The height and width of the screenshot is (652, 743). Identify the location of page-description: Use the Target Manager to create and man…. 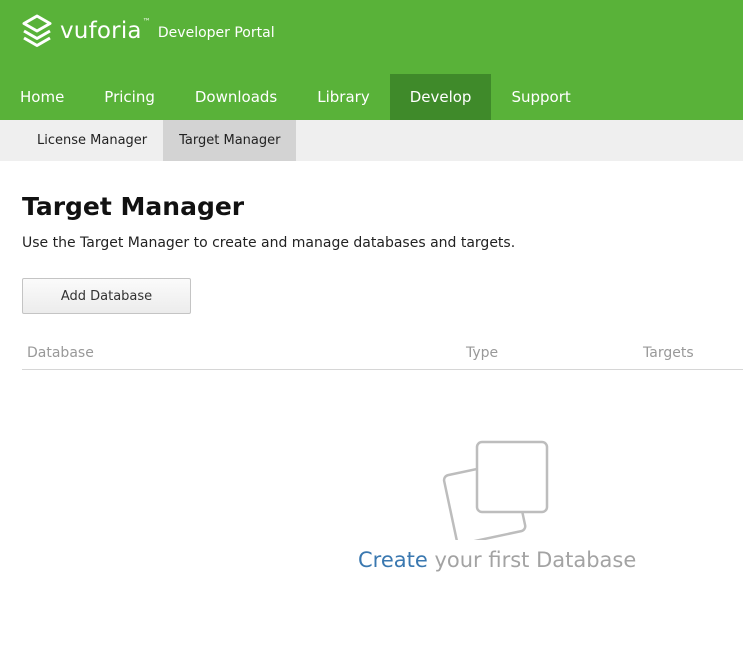
(269, 243).